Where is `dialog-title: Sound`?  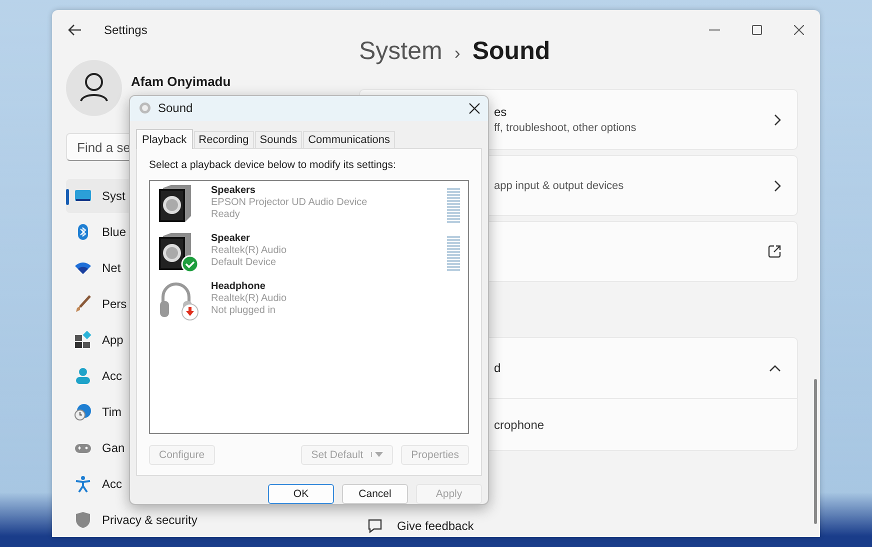
dialog-title: Sound is located at coordinates (175, 108).